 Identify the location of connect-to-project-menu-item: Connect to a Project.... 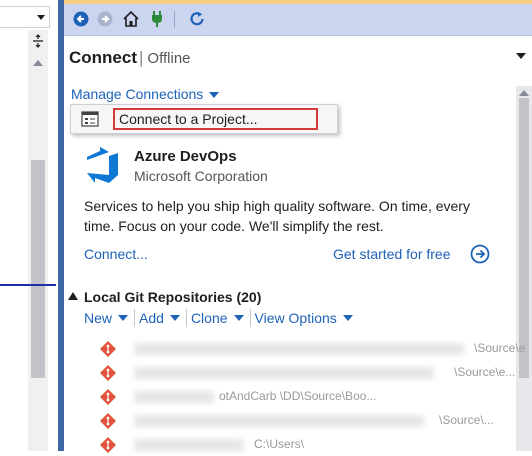
(215, 119).